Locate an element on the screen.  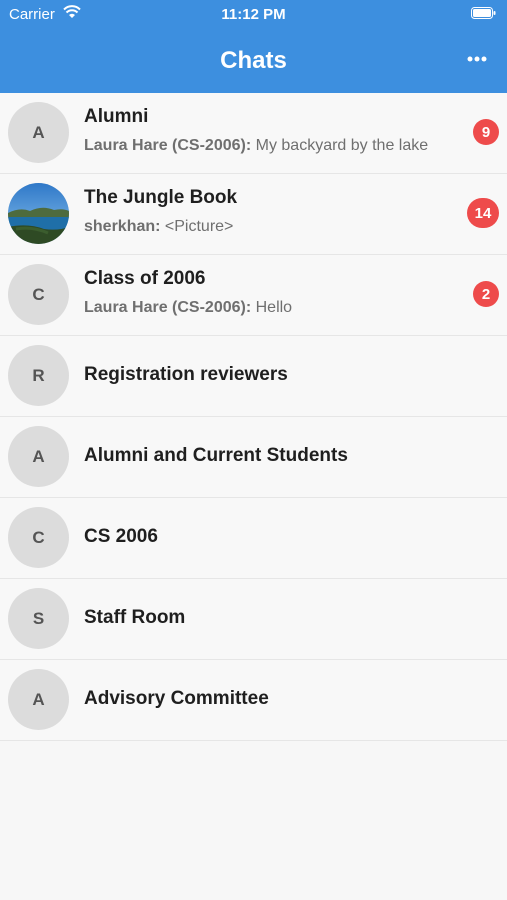
chat-row: A Advisory Committee is located at coordinates (253, 700).